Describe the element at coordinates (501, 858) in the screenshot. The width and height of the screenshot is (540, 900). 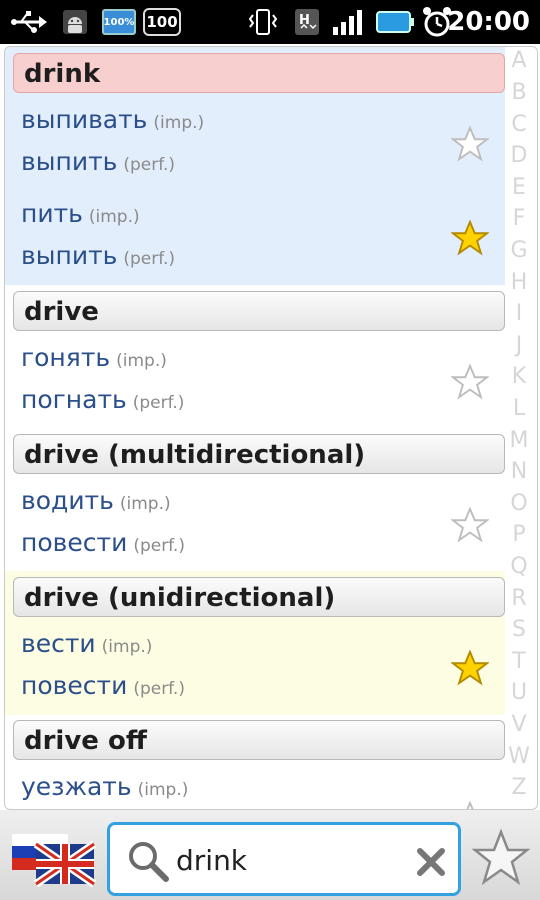
I see `favorites-button` at that location.